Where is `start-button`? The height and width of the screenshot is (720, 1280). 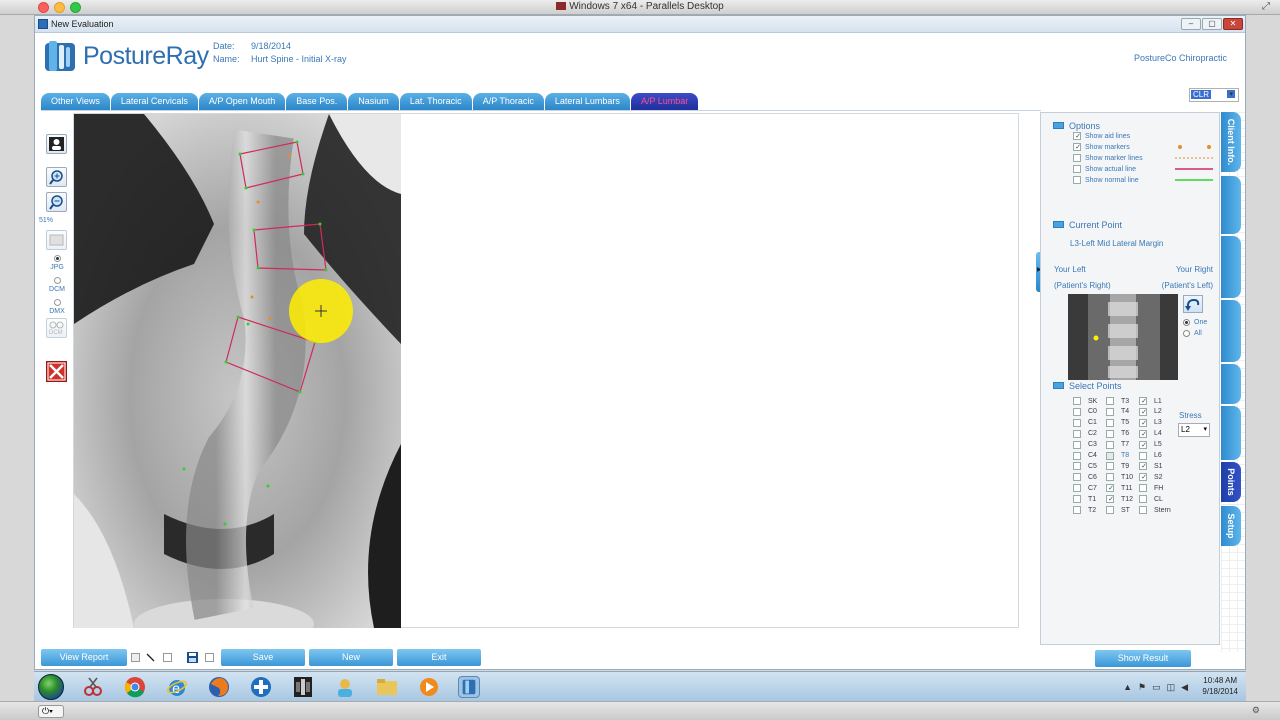
start-button is located at coordinates (51, 687).